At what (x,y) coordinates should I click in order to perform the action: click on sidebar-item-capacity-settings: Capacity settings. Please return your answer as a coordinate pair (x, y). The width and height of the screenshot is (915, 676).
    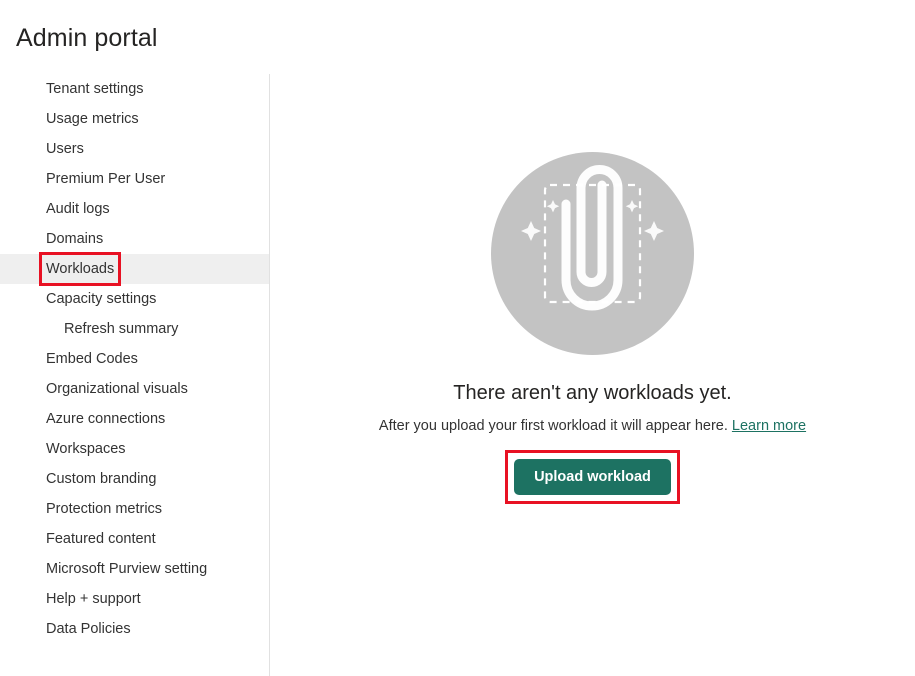
    Looking at the image, I should click on (134, 299).